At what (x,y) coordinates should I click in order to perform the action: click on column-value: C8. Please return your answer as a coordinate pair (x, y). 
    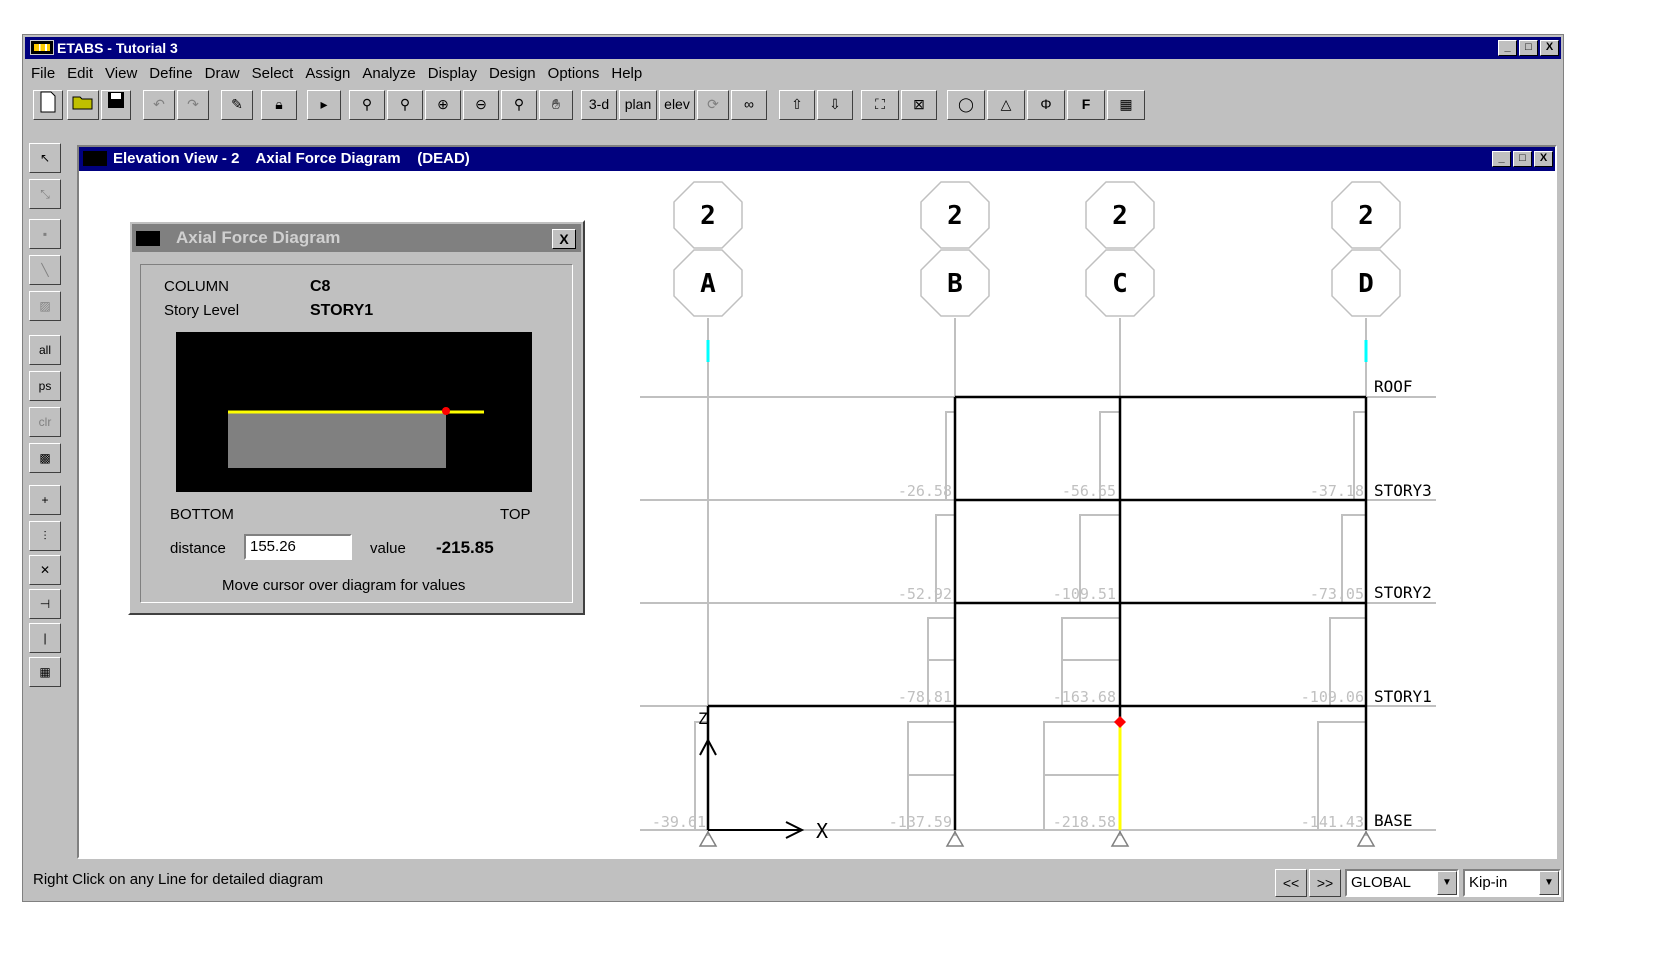
    Looking at the image, I should click on (320, 286).